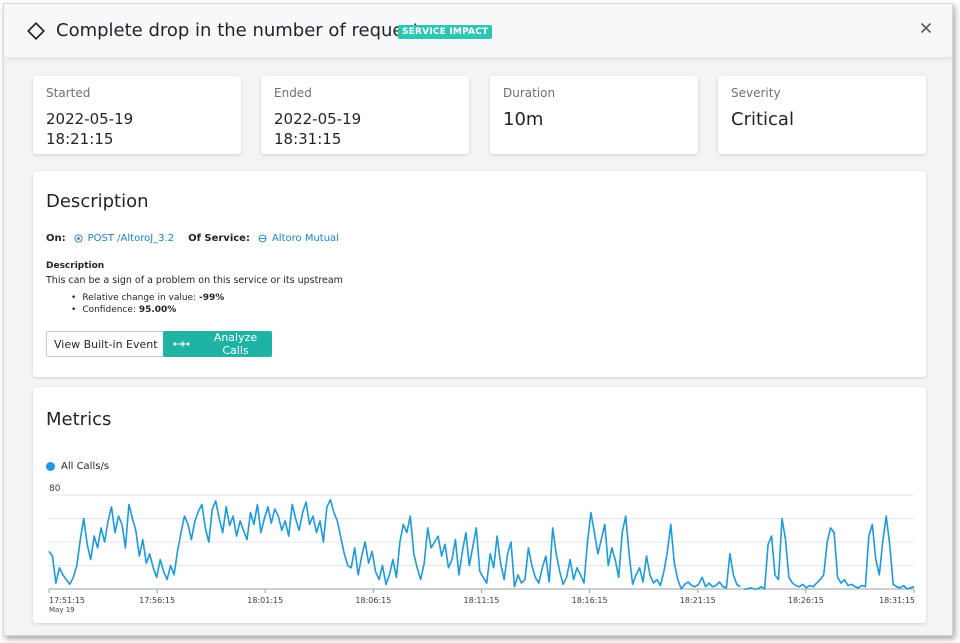 This screenshot has height=643, width=960. What do you see at coordinates (445, 32) in the screenshot?
I see `service-impact-badge: SERVICE IMPACT` at bounding box center [445, 32].